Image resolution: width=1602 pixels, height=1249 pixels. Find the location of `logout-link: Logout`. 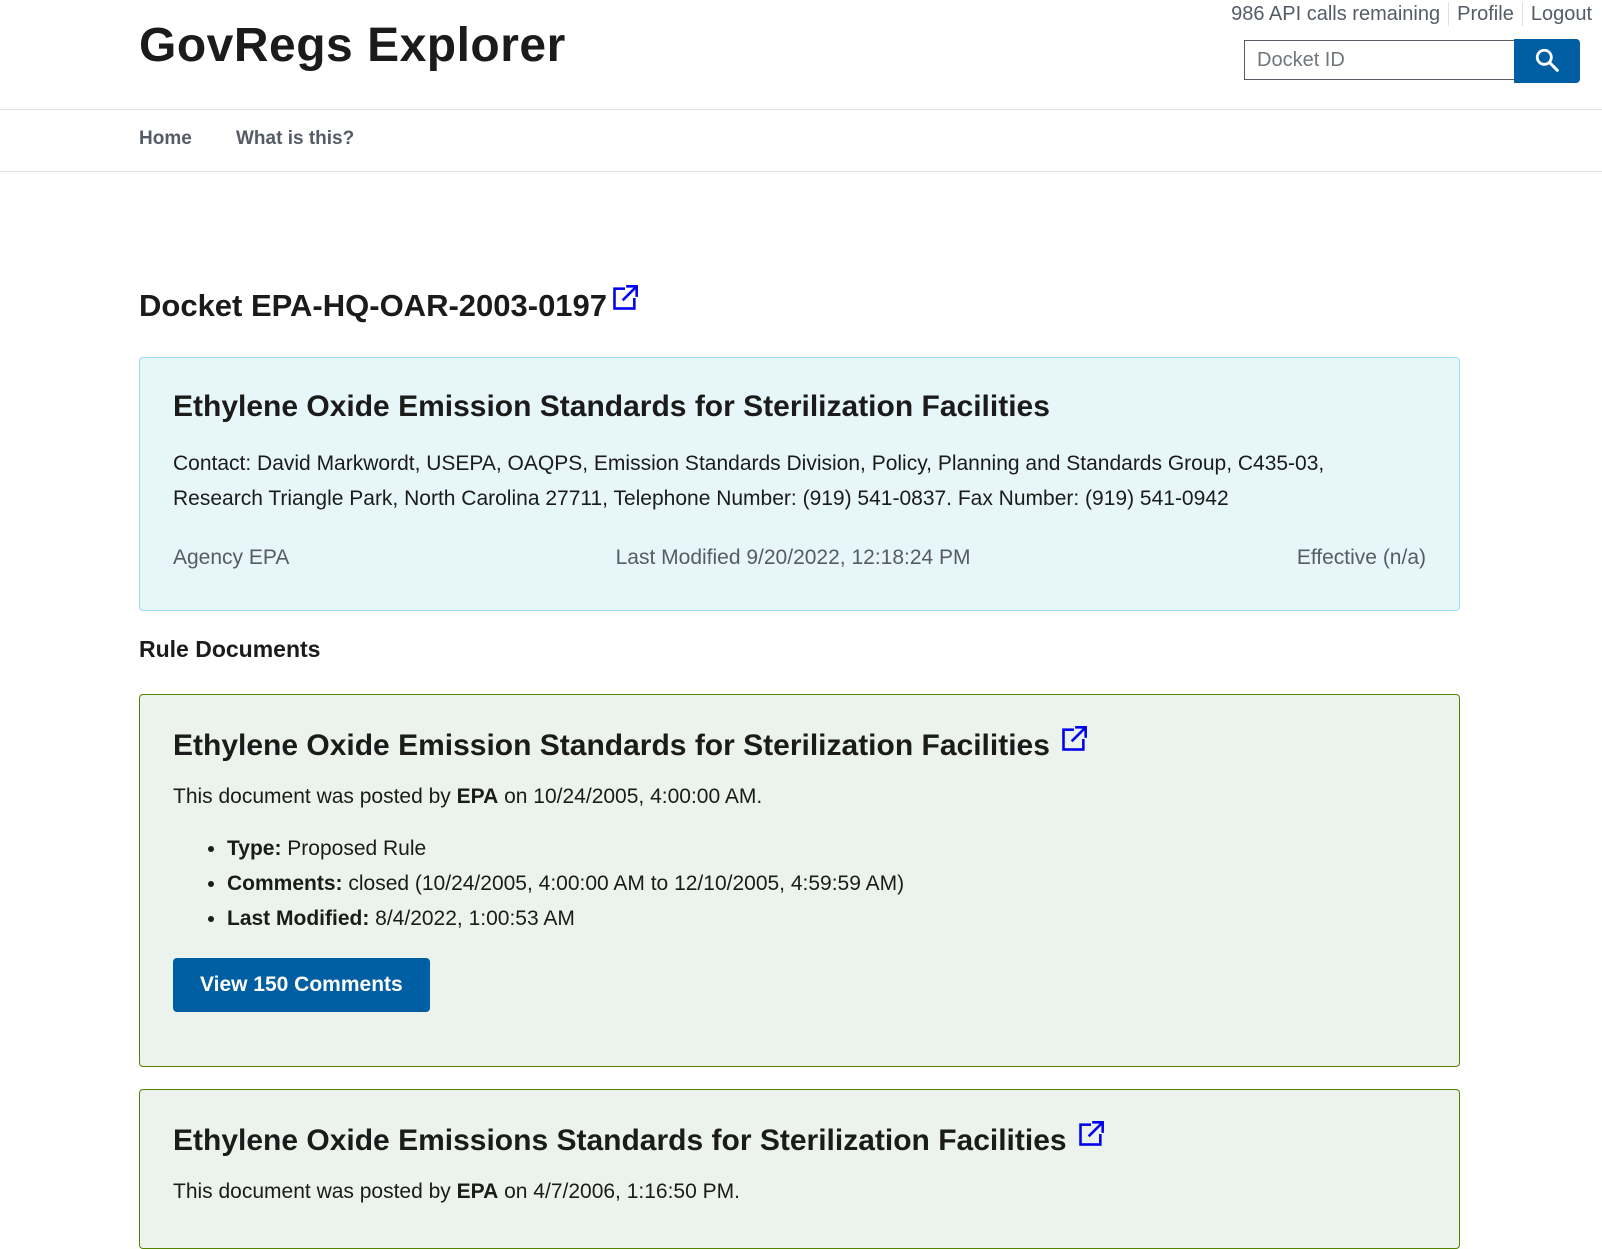

logout-link: Logout is located at coordinates (1561, 14).